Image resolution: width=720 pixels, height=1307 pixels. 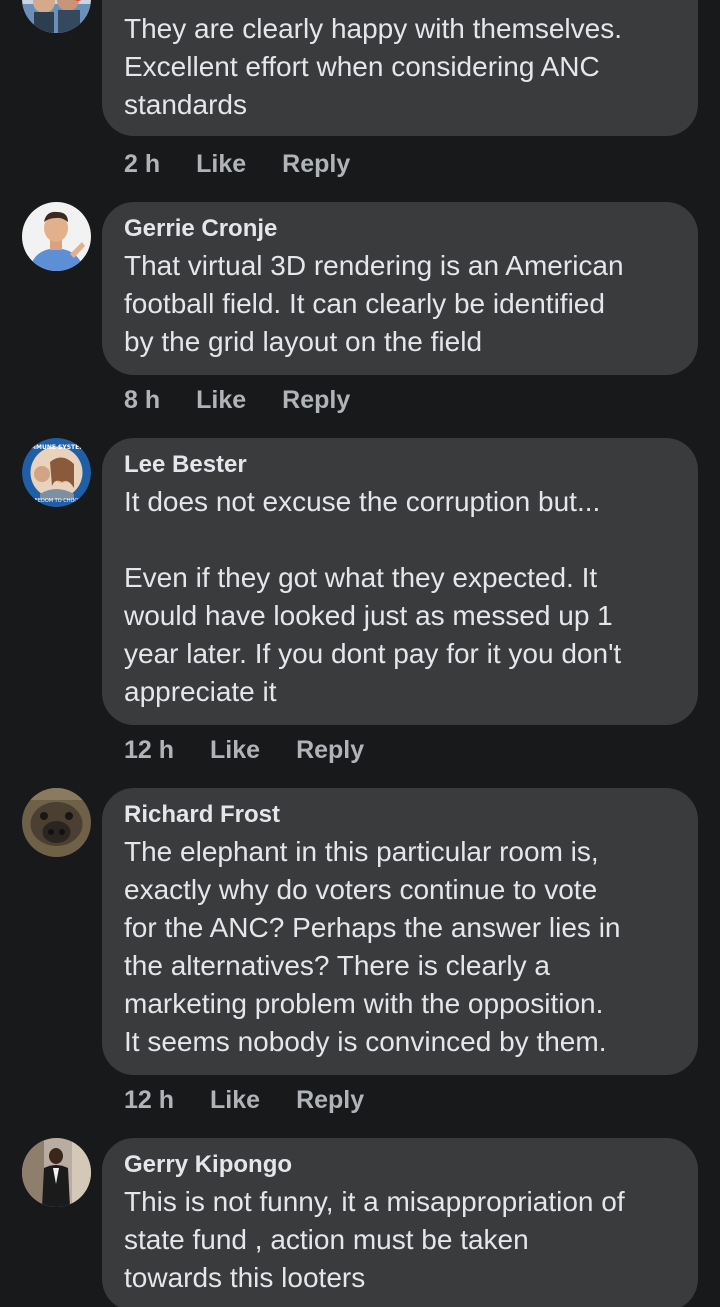 I want to click on comment-timestamp: 8 h, so click(x=142, y=399).